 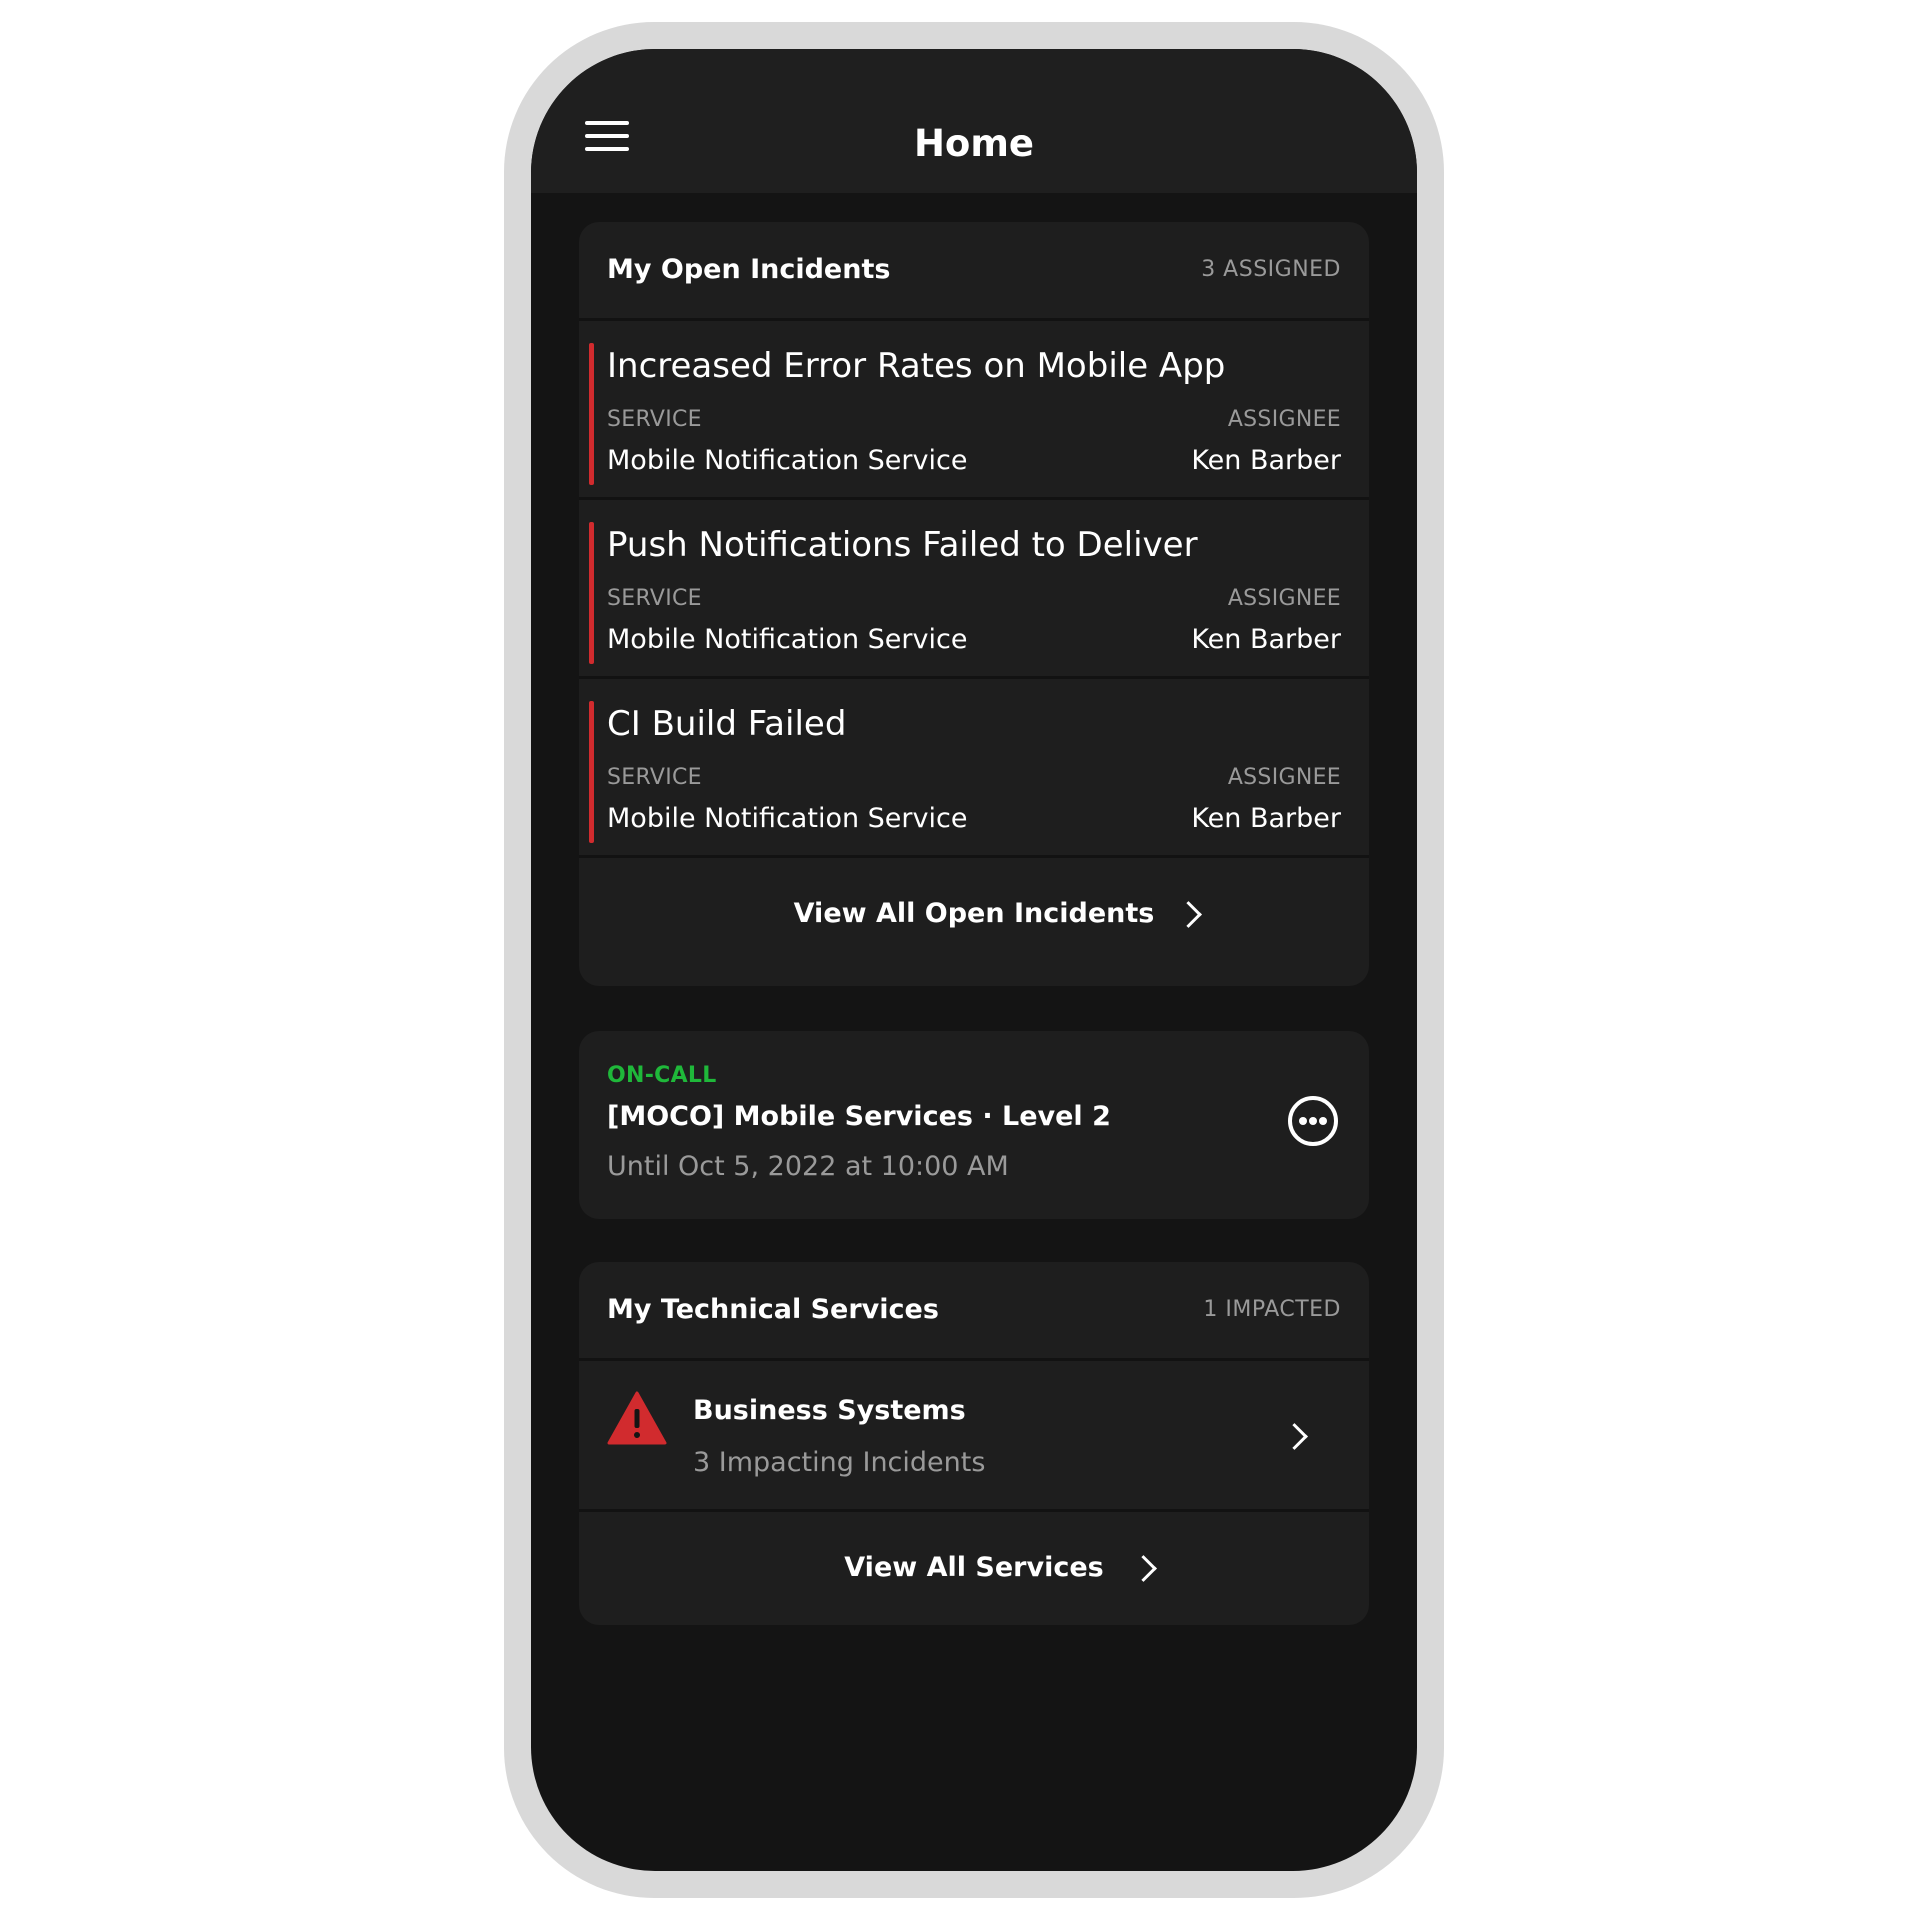 I want to click on technical-services-header: My Technical Services 1 IMPACTED, so click(x=974, y=1311).